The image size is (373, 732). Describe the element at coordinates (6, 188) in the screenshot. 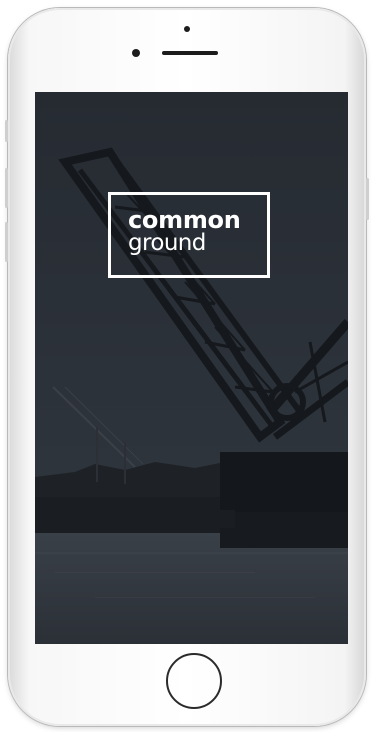

I see `volume-up-button` at that location.